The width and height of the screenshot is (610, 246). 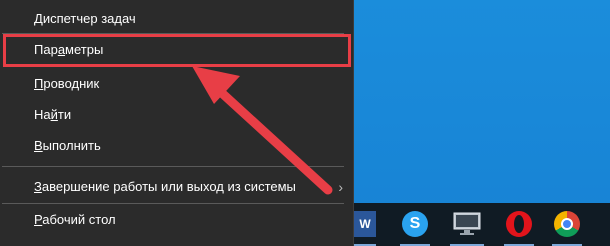 I want to click on menu-item-run: Выполнить, so click(x=176, y=146).